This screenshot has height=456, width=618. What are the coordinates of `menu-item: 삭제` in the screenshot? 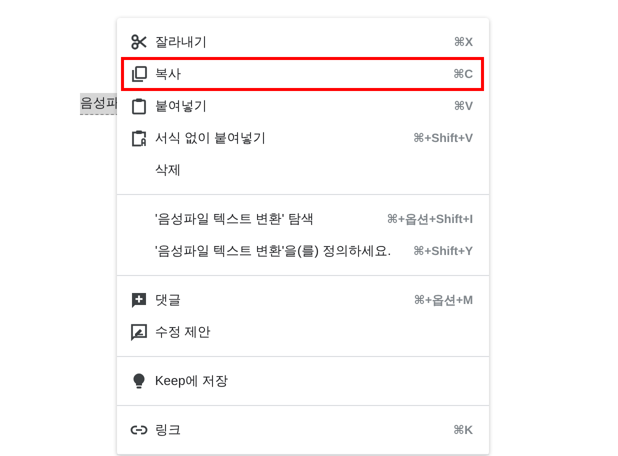 It's located at (303, 170).